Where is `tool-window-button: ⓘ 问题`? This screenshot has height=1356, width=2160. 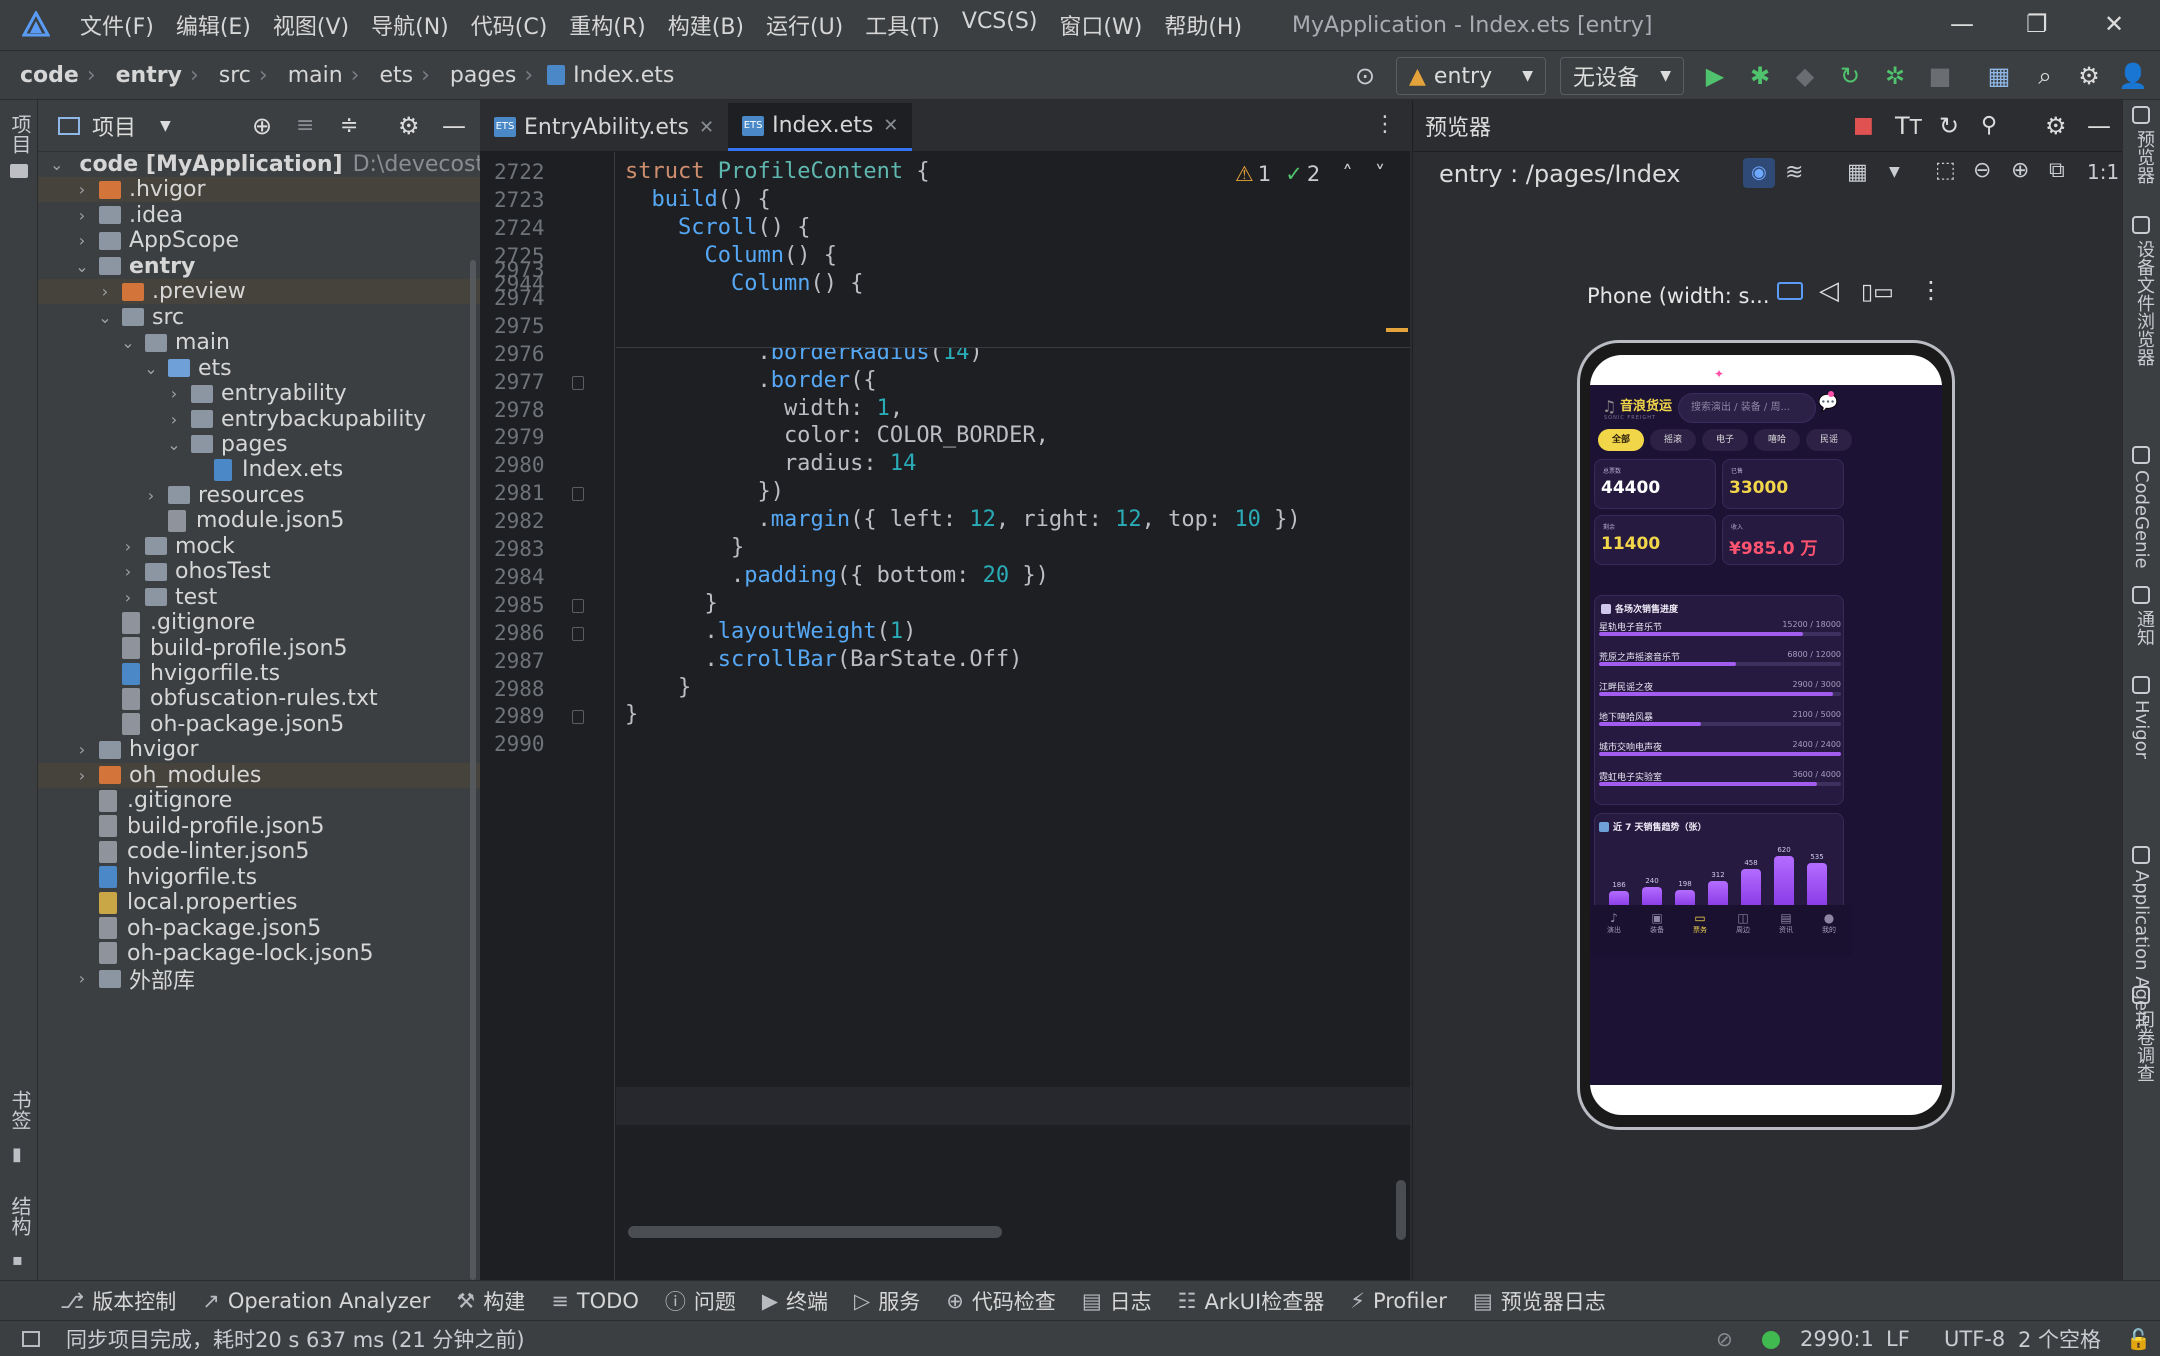
tool-window-button: ⓘ 问题 is located at coordinates (700, 1301).